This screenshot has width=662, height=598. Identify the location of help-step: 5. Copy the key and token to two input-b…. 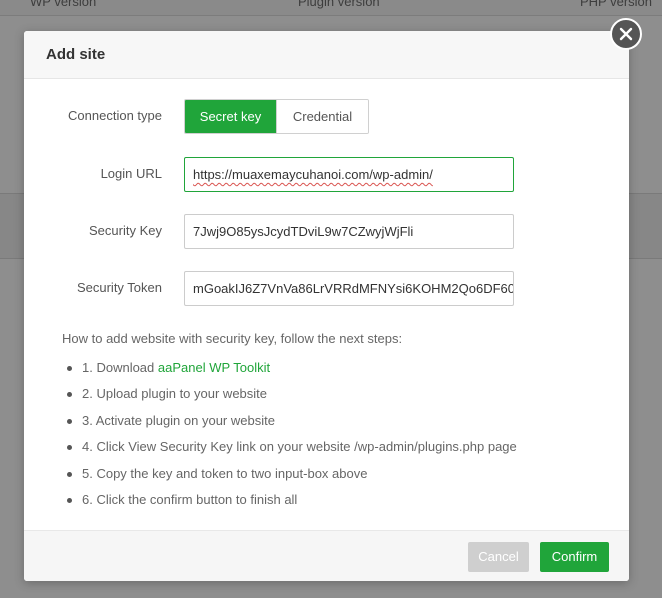
(332, 474).